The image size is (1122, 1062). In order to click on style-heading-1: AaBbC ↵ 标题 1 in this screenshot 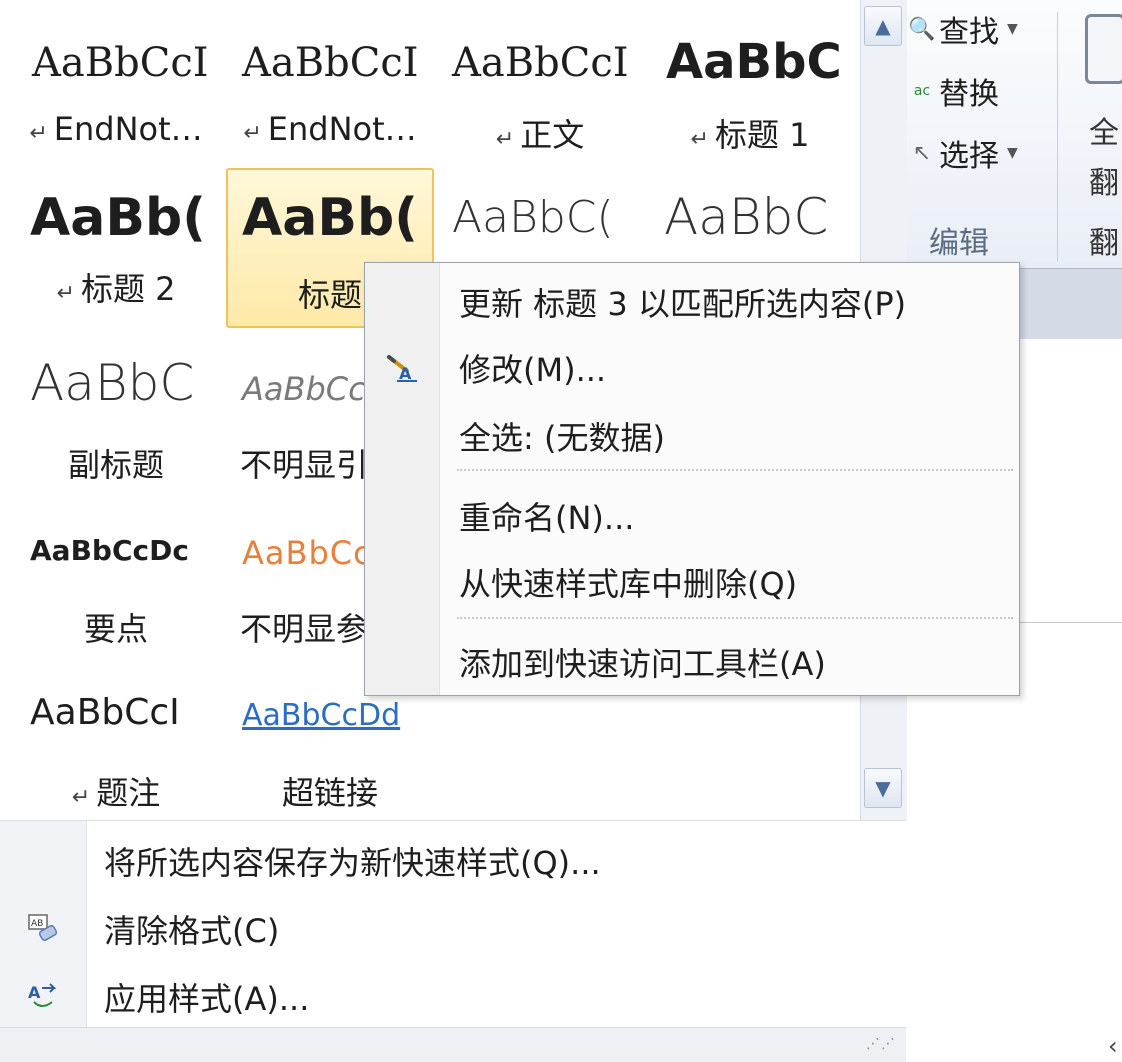, I will do `click(750, 98)`.